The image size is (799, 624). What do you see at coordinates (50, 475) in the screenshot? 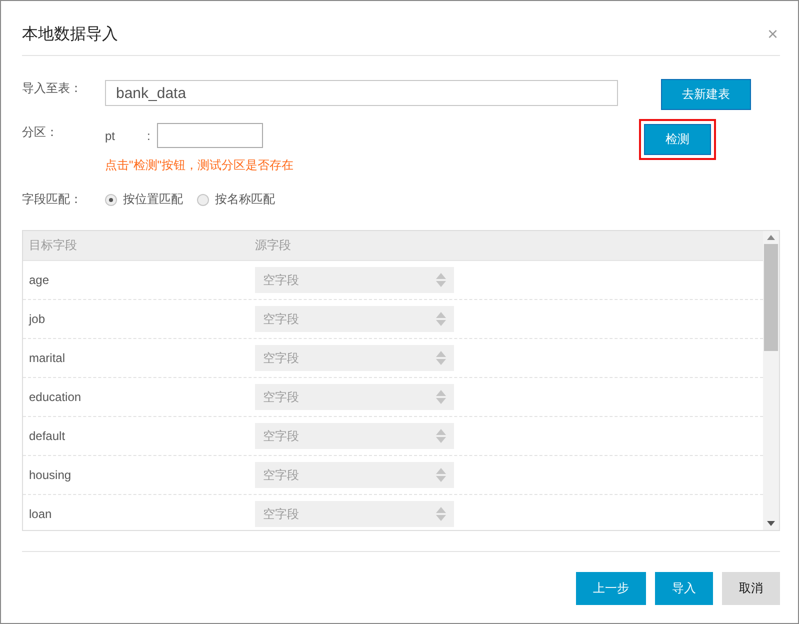
I see `table-cell-text: housing` at bounding box center [50, 475].